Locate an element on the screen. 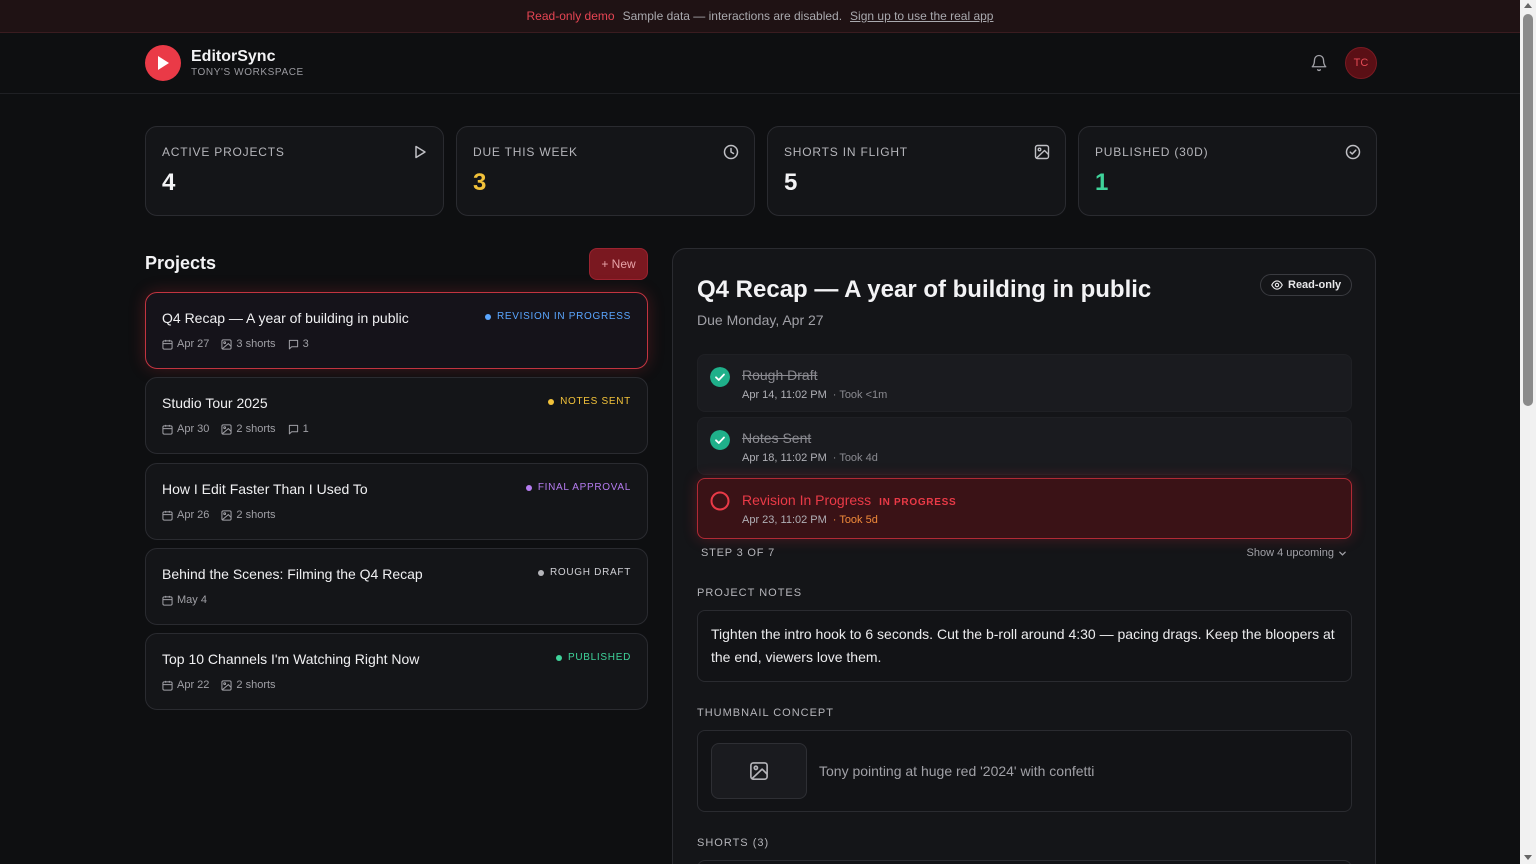 The image size is (1536, 864). step-counter: STEP 3 OF 7 is located at coordinates (738, 553).